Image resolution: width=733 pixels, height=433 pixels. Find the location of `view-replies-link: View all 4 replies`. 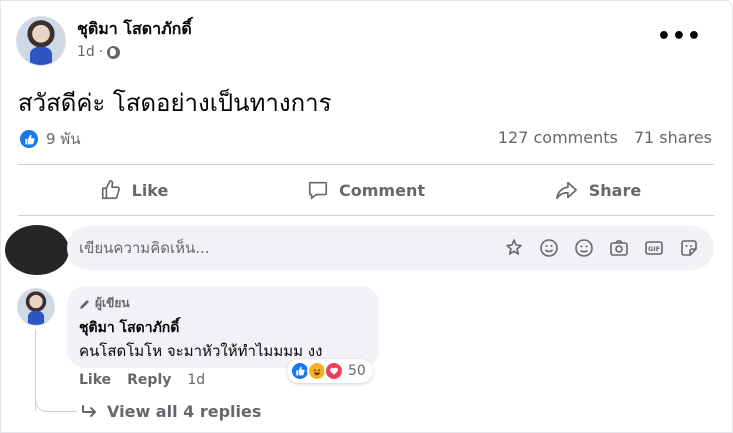

view-replies-link: View all 4 replies is located at coordinates (171, 411).